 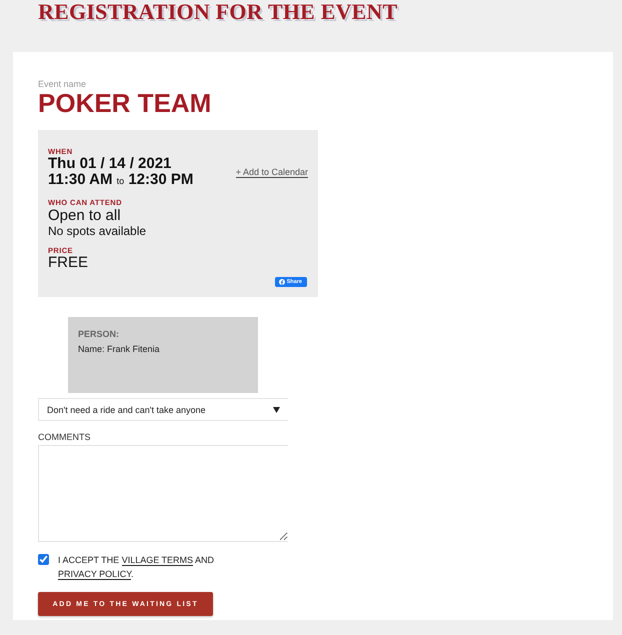 I want to click on attendance-value: Open to all, so click(x=85, y=215).